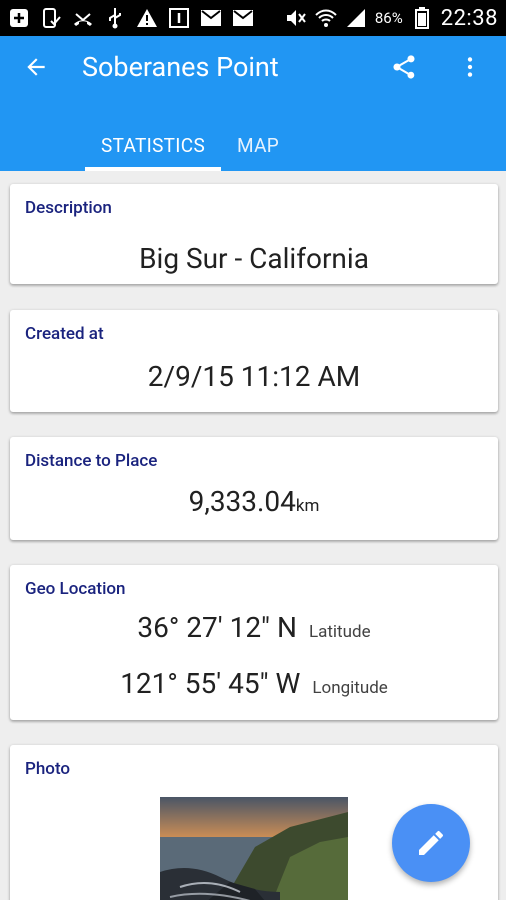 This screenshot has width=506, height=900. I want to click on description-value: Big Sur - California, so click(254, 258).